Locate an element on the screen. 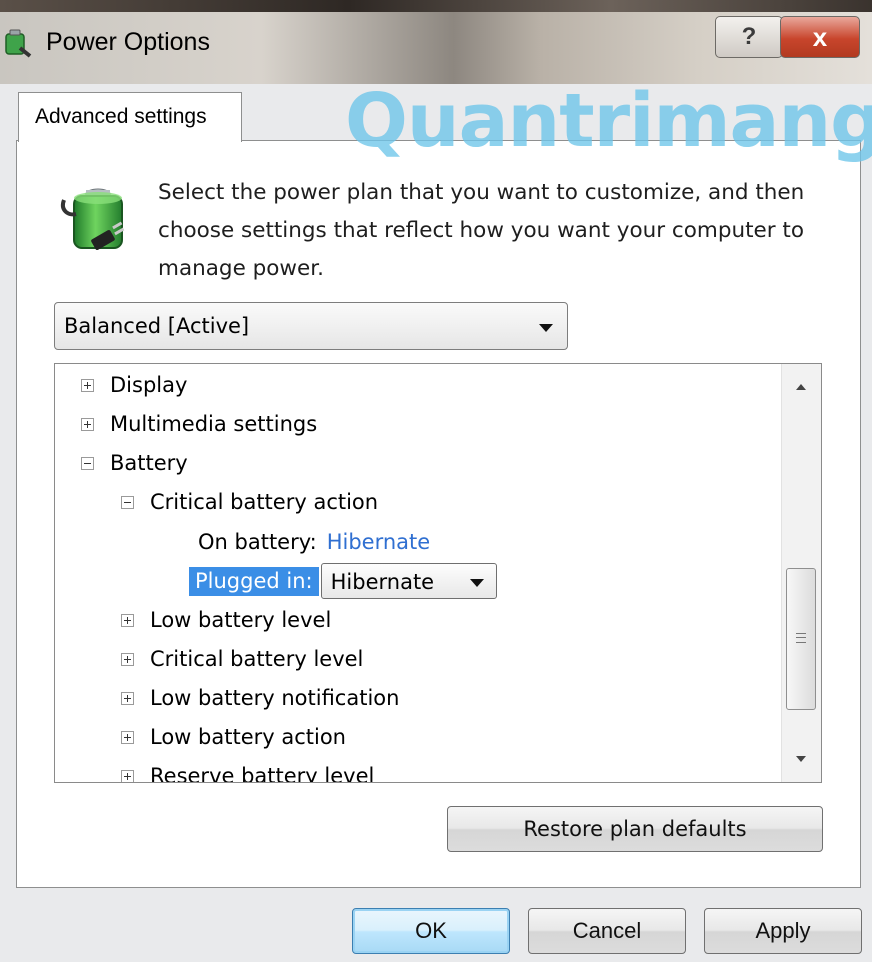  on-battery-value-link: Hibernate is located at coordinates (378, 542).